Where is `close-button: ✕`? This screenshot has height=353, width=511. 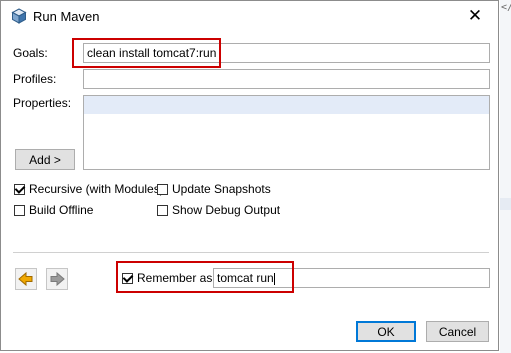
close-button: ✕ is located at coordinates (475, 16).